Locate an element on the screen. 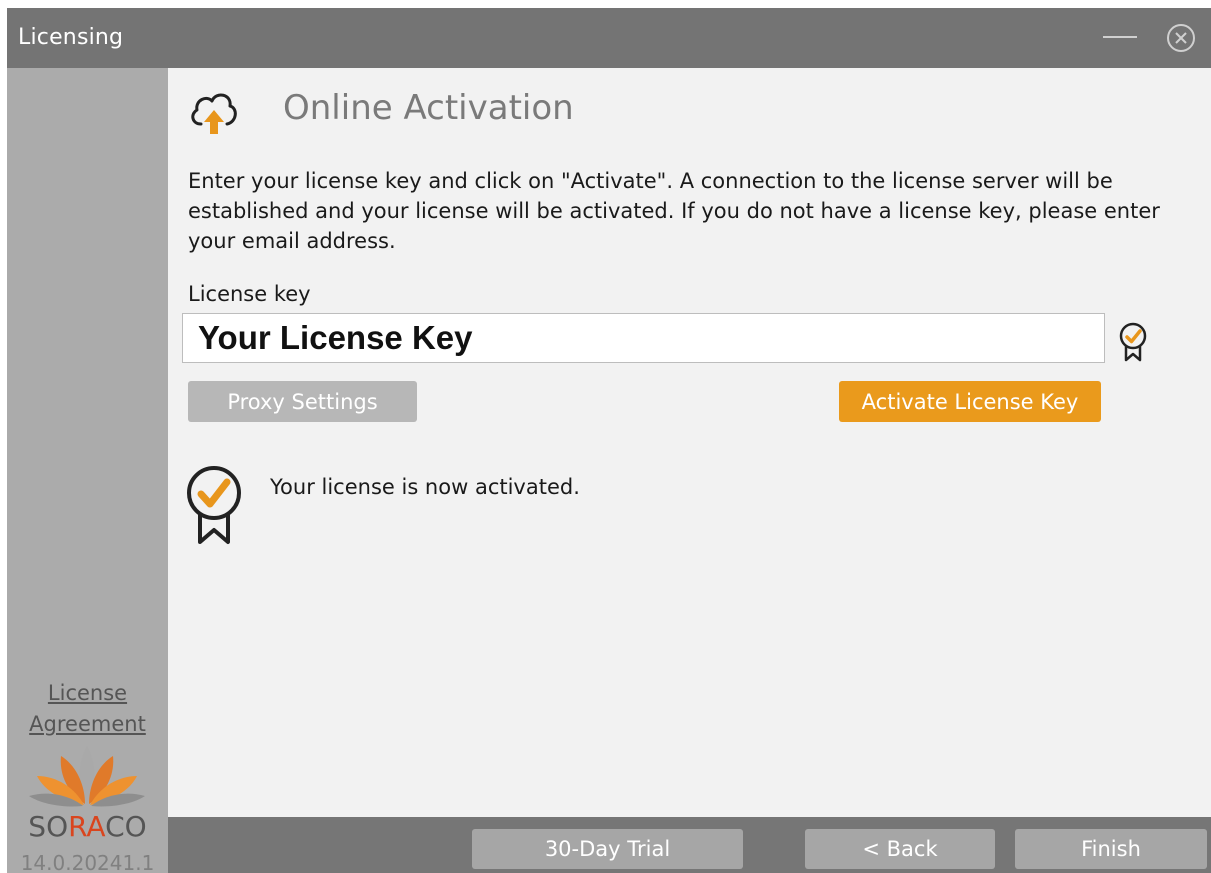 The width and height of the screenshot is (1211, 873). minimize-icon is located at coordinates (1120, 37).